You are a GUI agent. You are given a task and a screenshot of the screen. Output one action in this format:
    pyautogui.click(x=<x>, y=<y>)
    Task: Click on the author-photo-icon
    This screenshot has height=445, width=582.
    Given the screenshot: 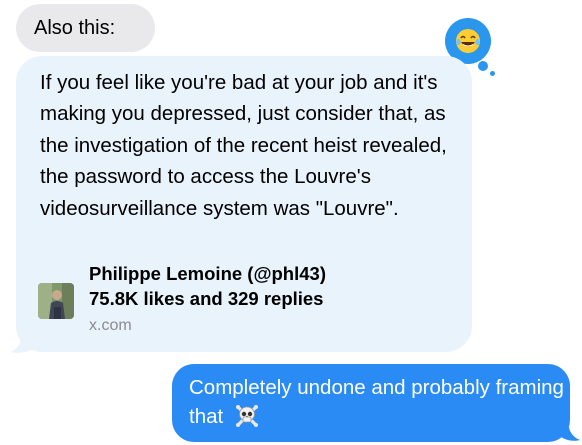 What is the action you would take?
    pyautogui.click(x=56, y=301)
    